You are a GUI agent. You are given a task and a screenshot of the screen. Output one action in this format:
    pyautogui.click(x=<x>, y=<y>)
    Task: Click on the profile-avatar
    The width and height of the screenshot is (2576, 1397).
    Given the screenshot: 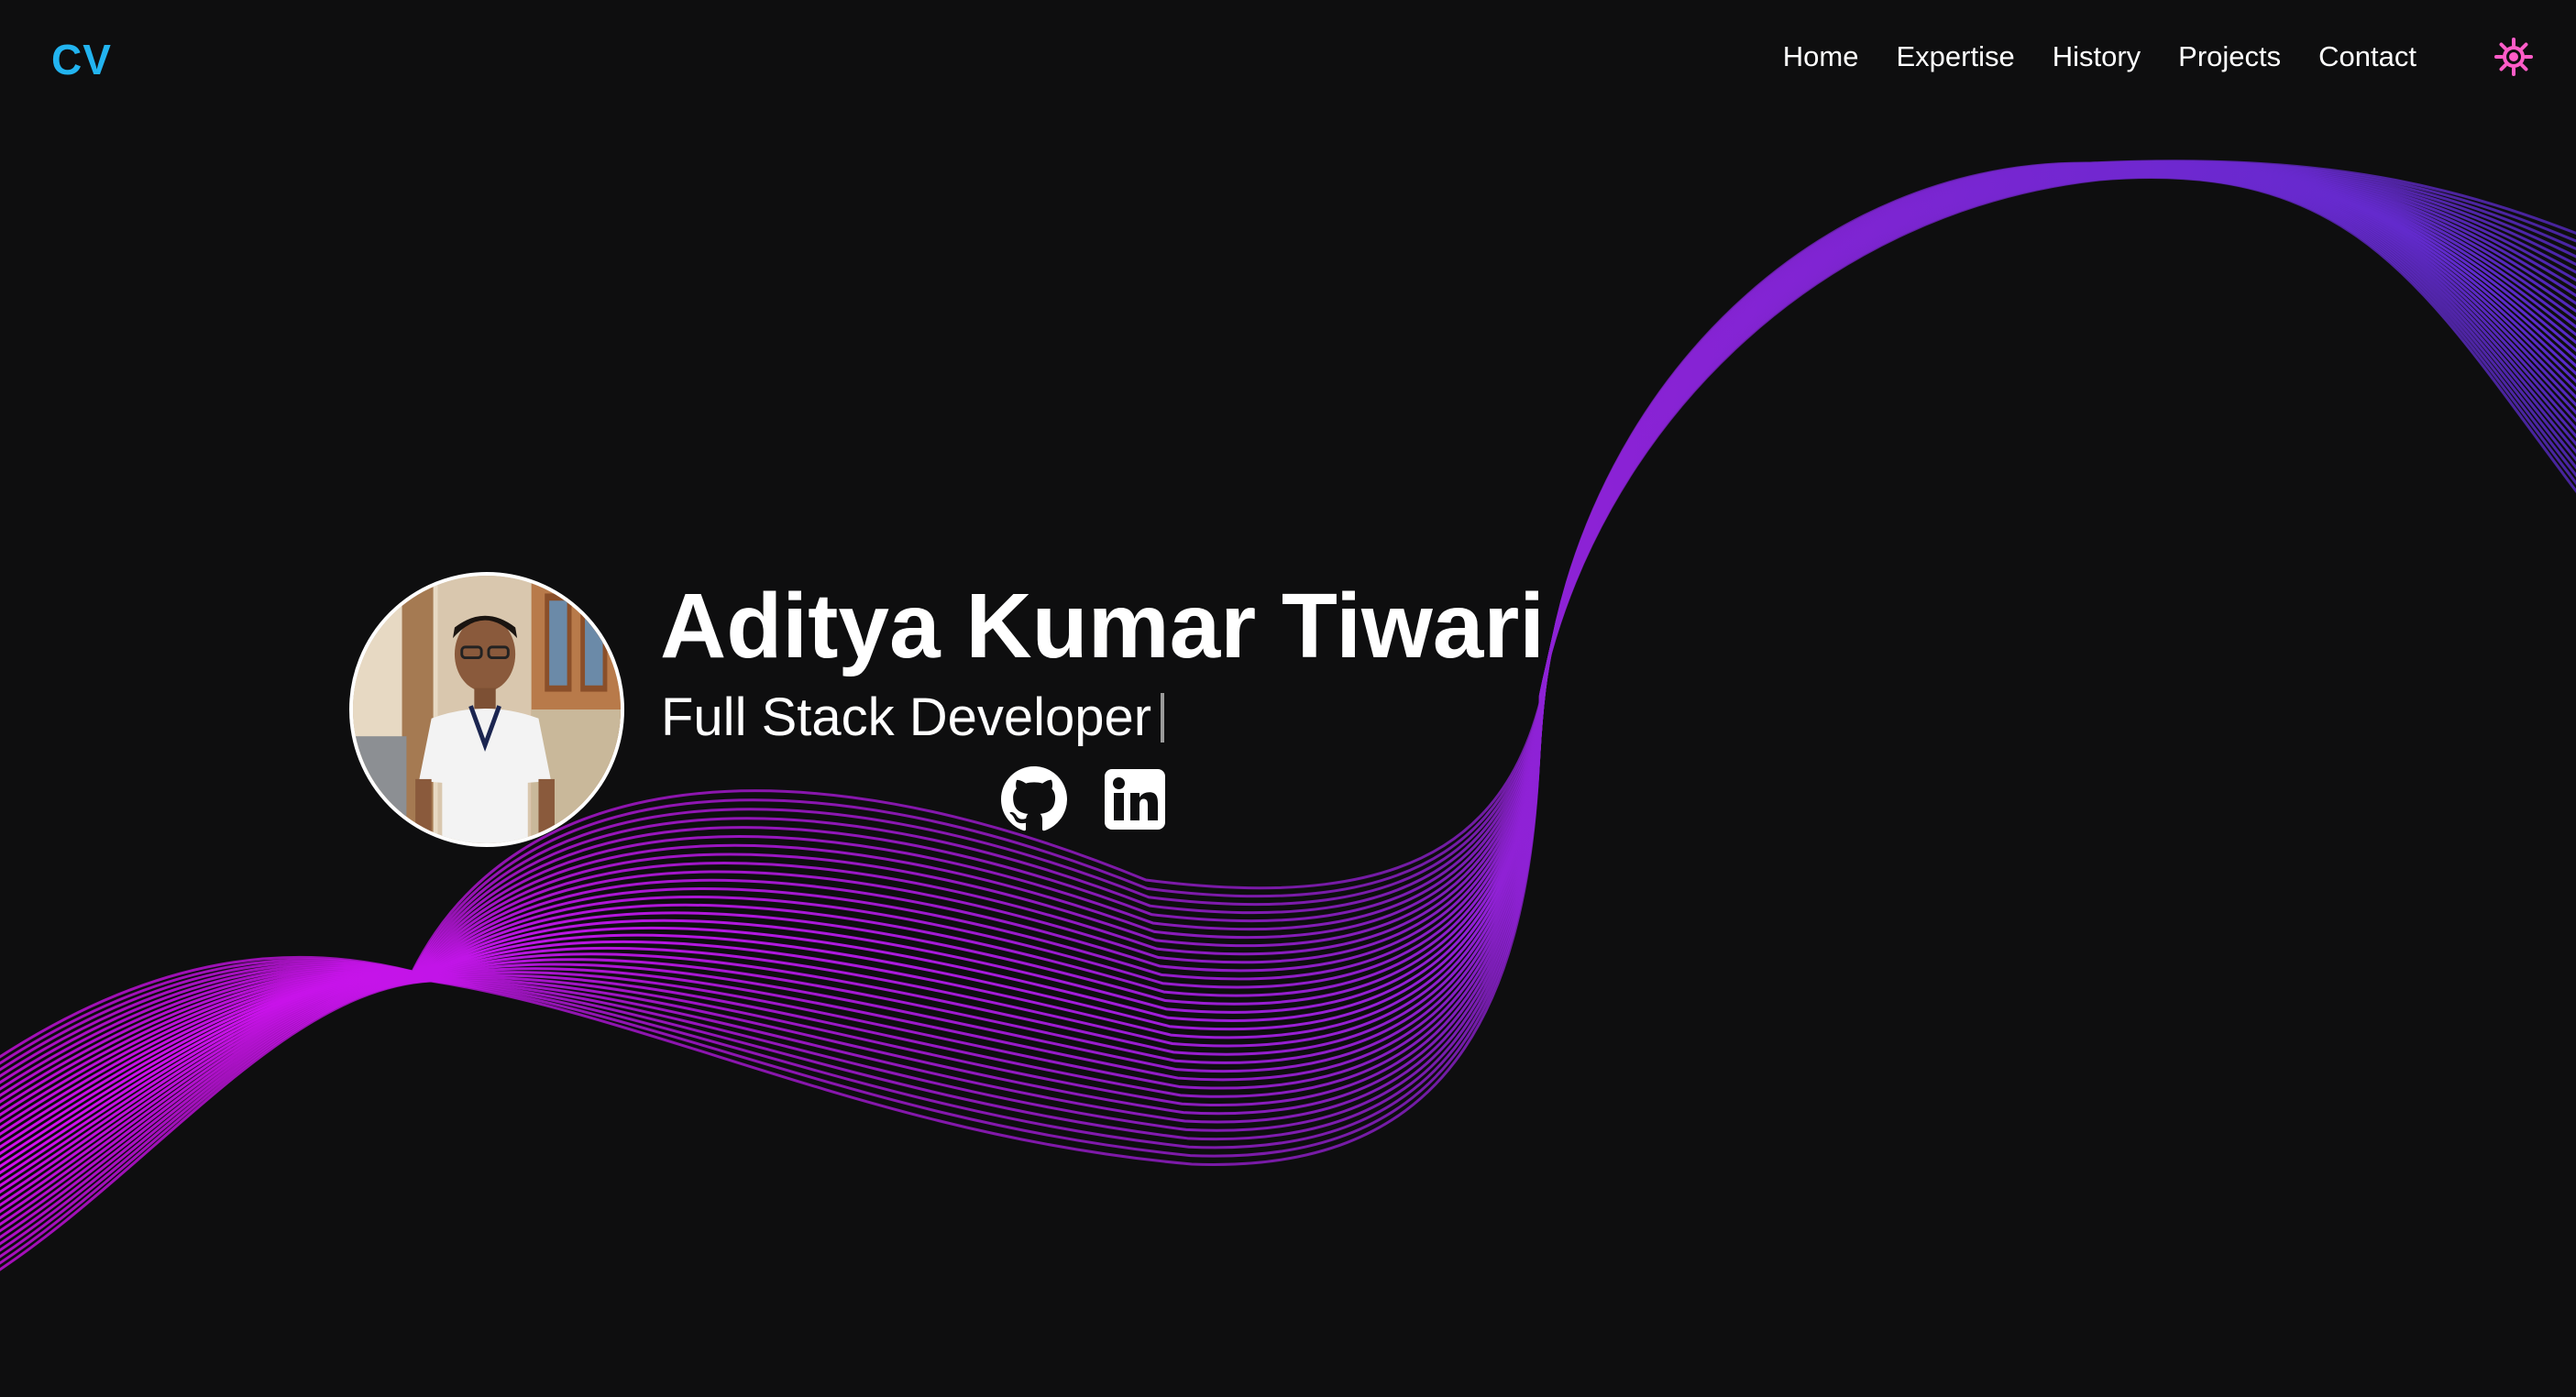 What is the action you would take?
    pyautogui.click(x=486, y=709)
    